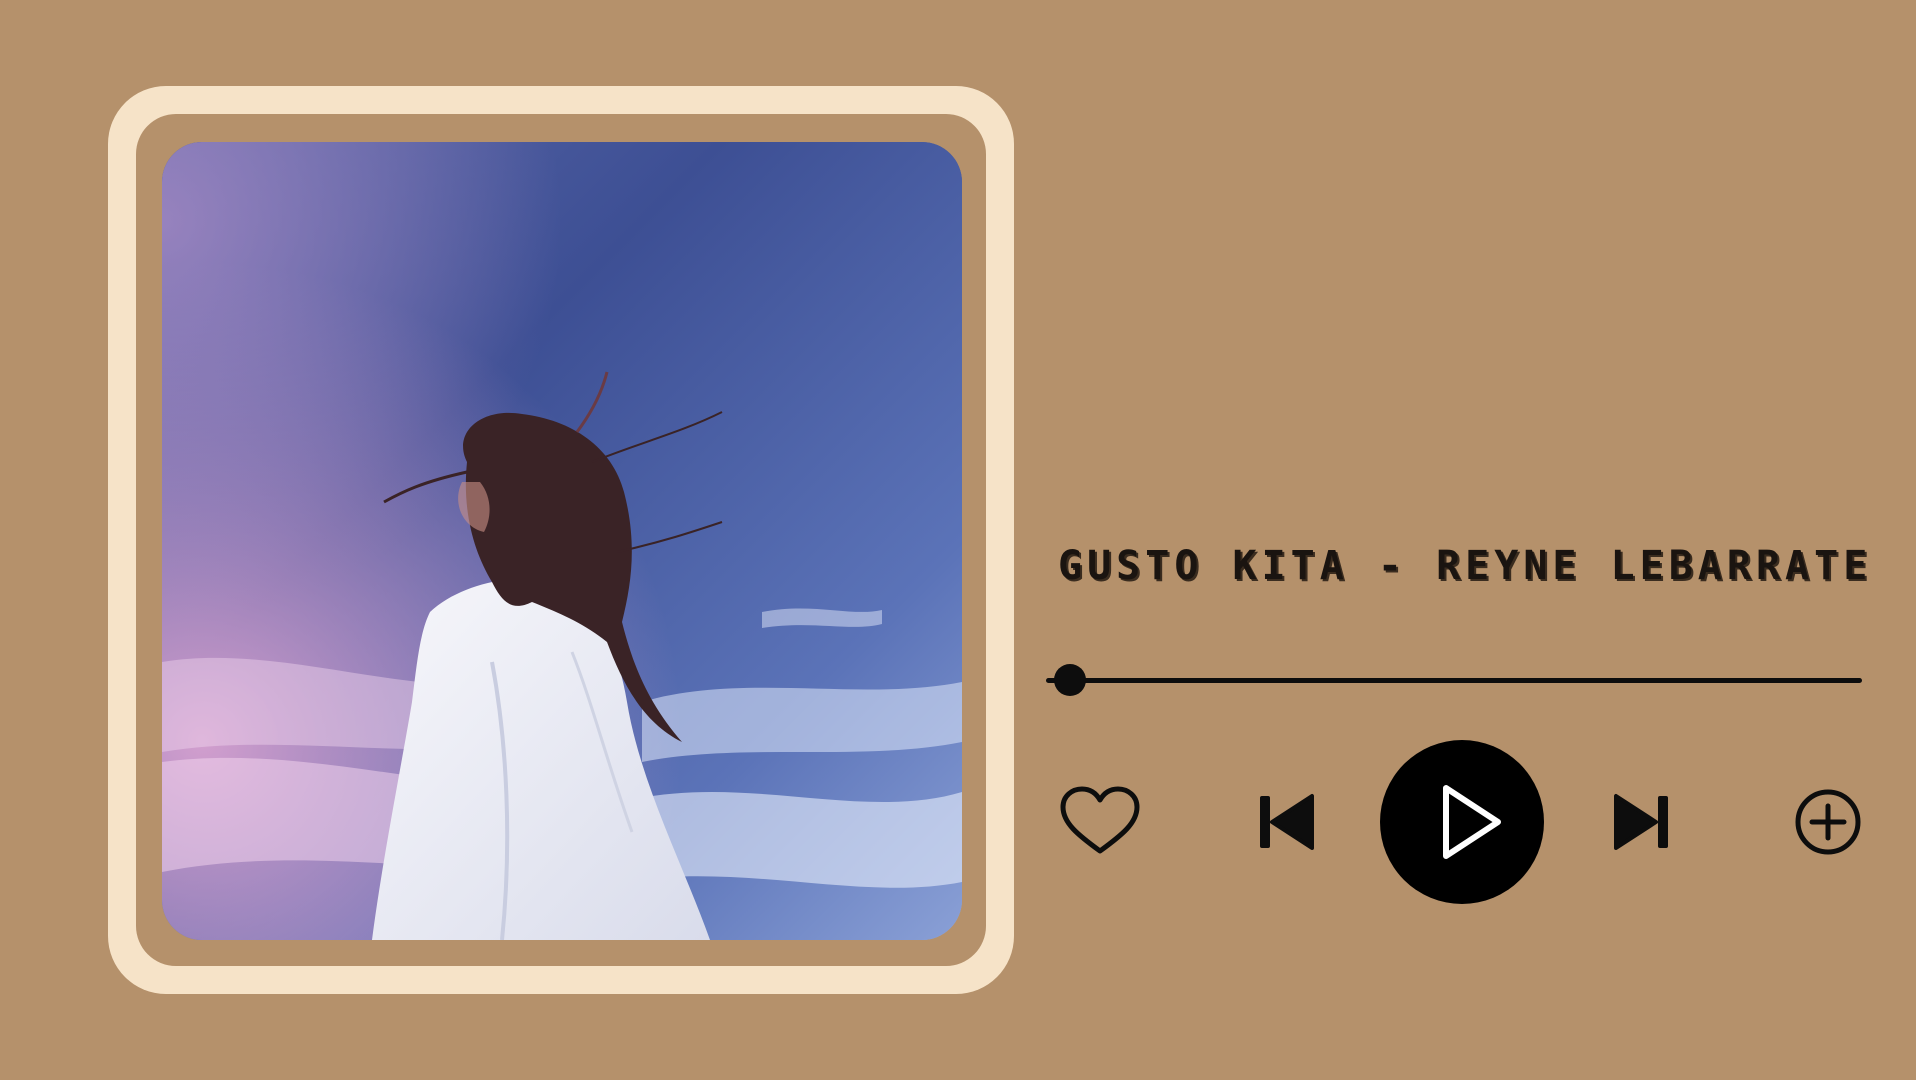 The height and width of the screenshot is (1080, 1916). I want to click on skip-next-icon, so click(1641, 822).